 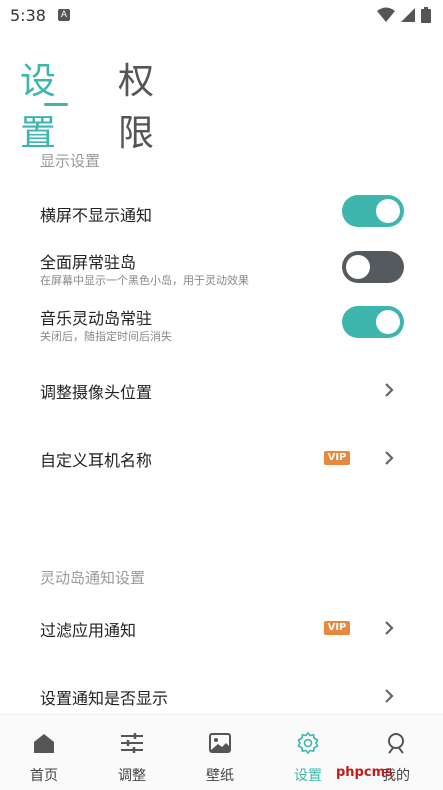 What do you see at coordinates (132, 743) in the screenshot?
I see `sliders-icon` at bounding box center [132, 743].